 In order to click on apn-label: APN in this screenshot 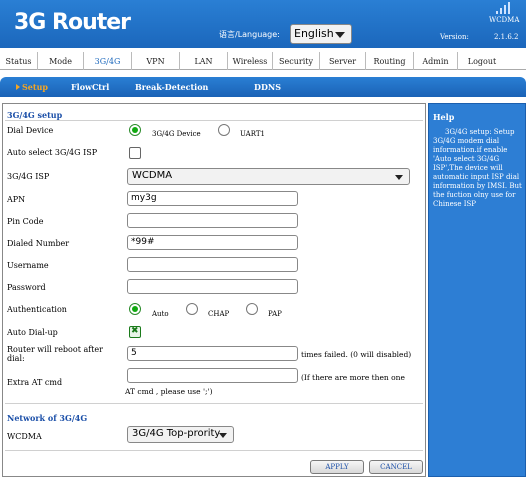, I will do `click(16, 199)`.